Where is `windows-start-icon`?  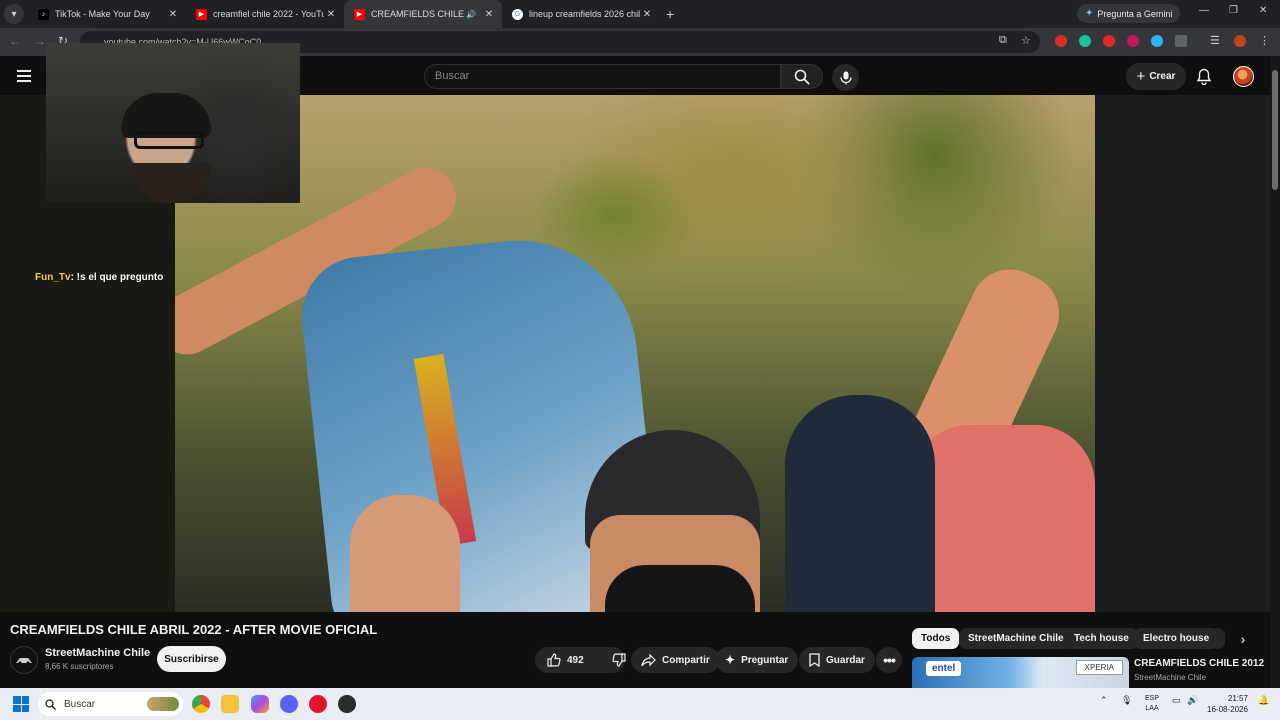 windows-start-icon is located at coordinates (21, 704).